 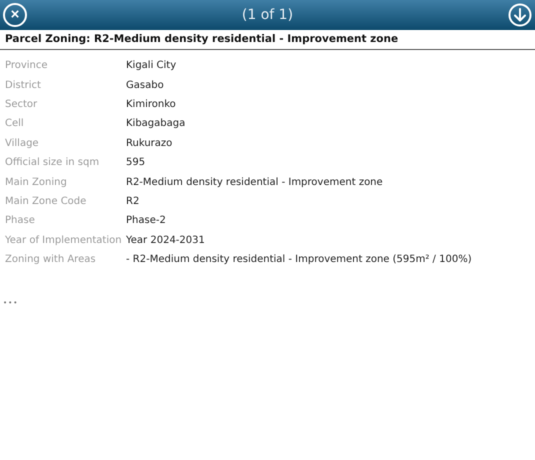 What do you see at coordinates (15, 15) in the screenshot?
I see `close-button: ×` at bounding box center [15, 15].